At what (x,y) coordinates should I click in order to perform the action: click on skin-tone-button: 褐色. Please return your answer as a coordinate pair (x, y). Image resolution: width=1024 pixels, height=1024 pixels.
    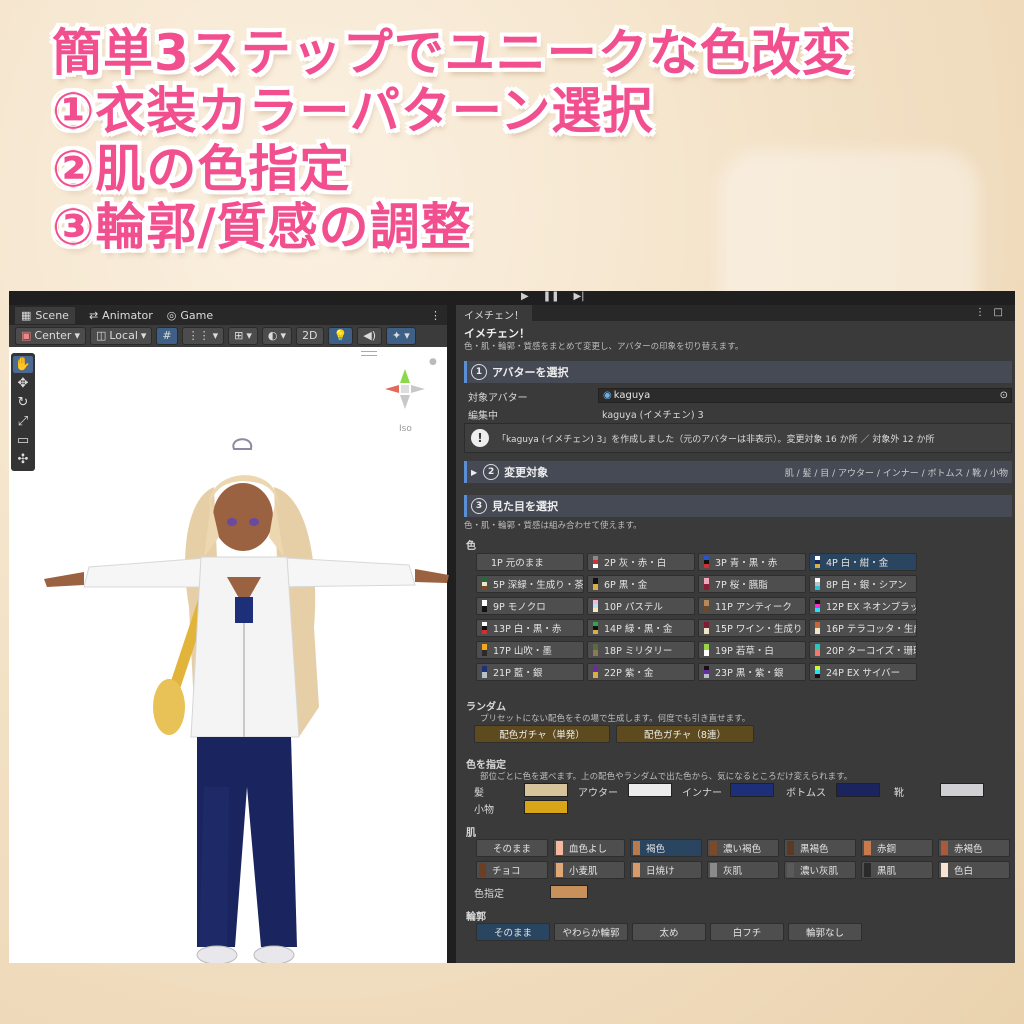
    Looking at the image, I should click on (666, 848).